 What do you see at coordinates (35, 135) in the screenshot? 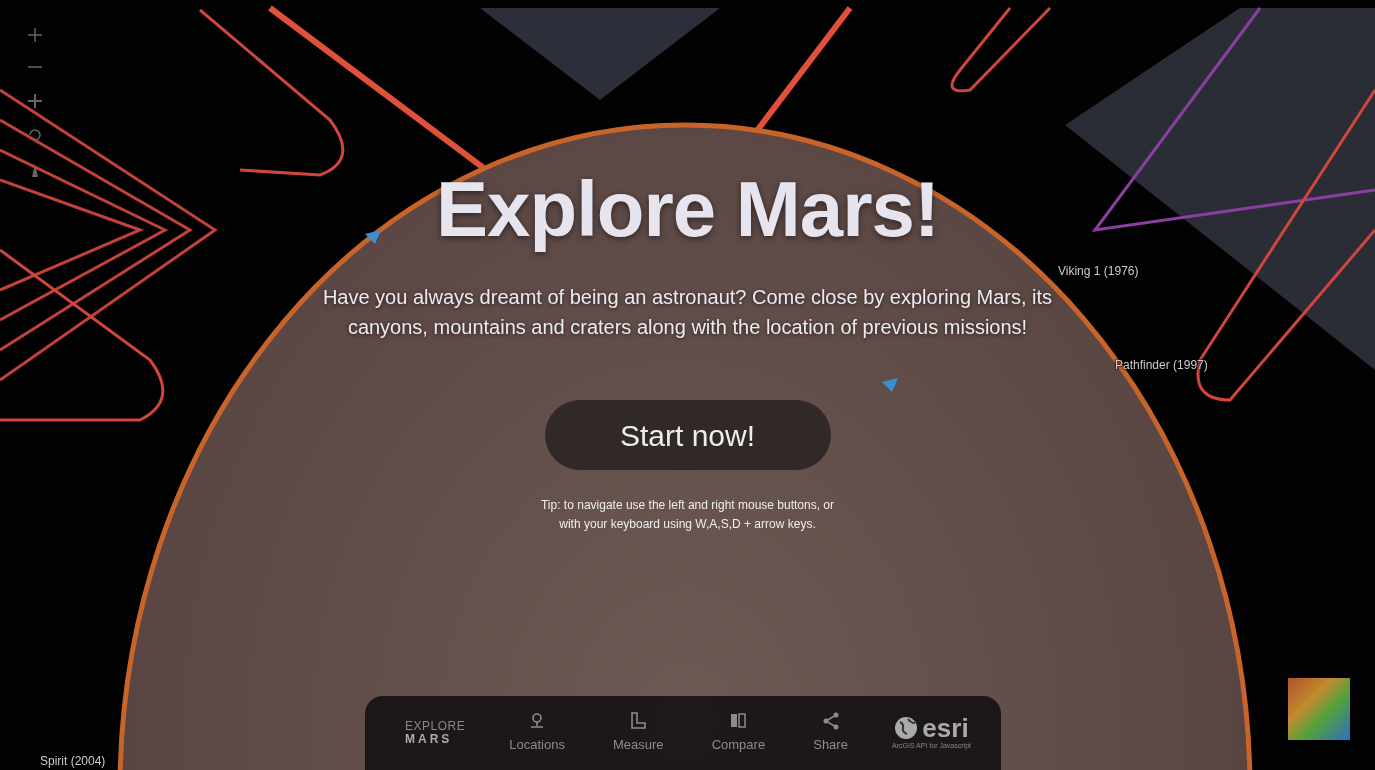
I see `rotate-icon` at bounding box center [35, 135].